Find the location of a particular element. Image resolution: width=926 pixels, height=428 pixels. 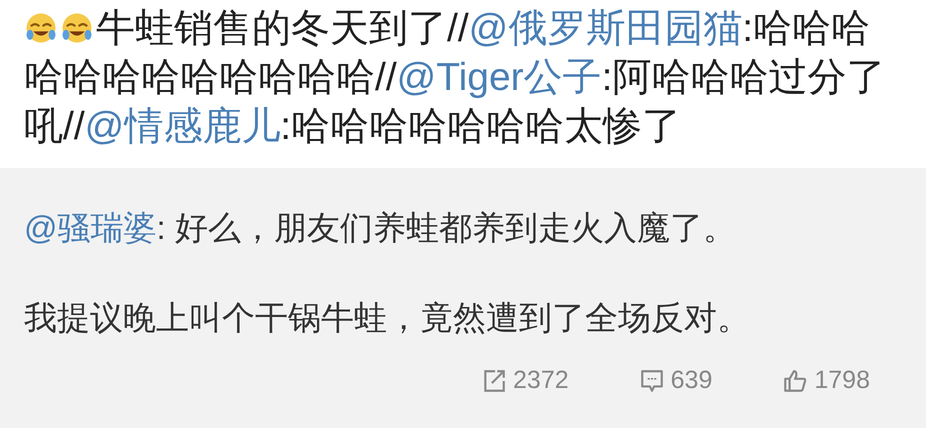

post-text: @骚瑞婆: 好么，朋友们养蛙都养到走火入魔了。 is located at coordinates (380, 228).